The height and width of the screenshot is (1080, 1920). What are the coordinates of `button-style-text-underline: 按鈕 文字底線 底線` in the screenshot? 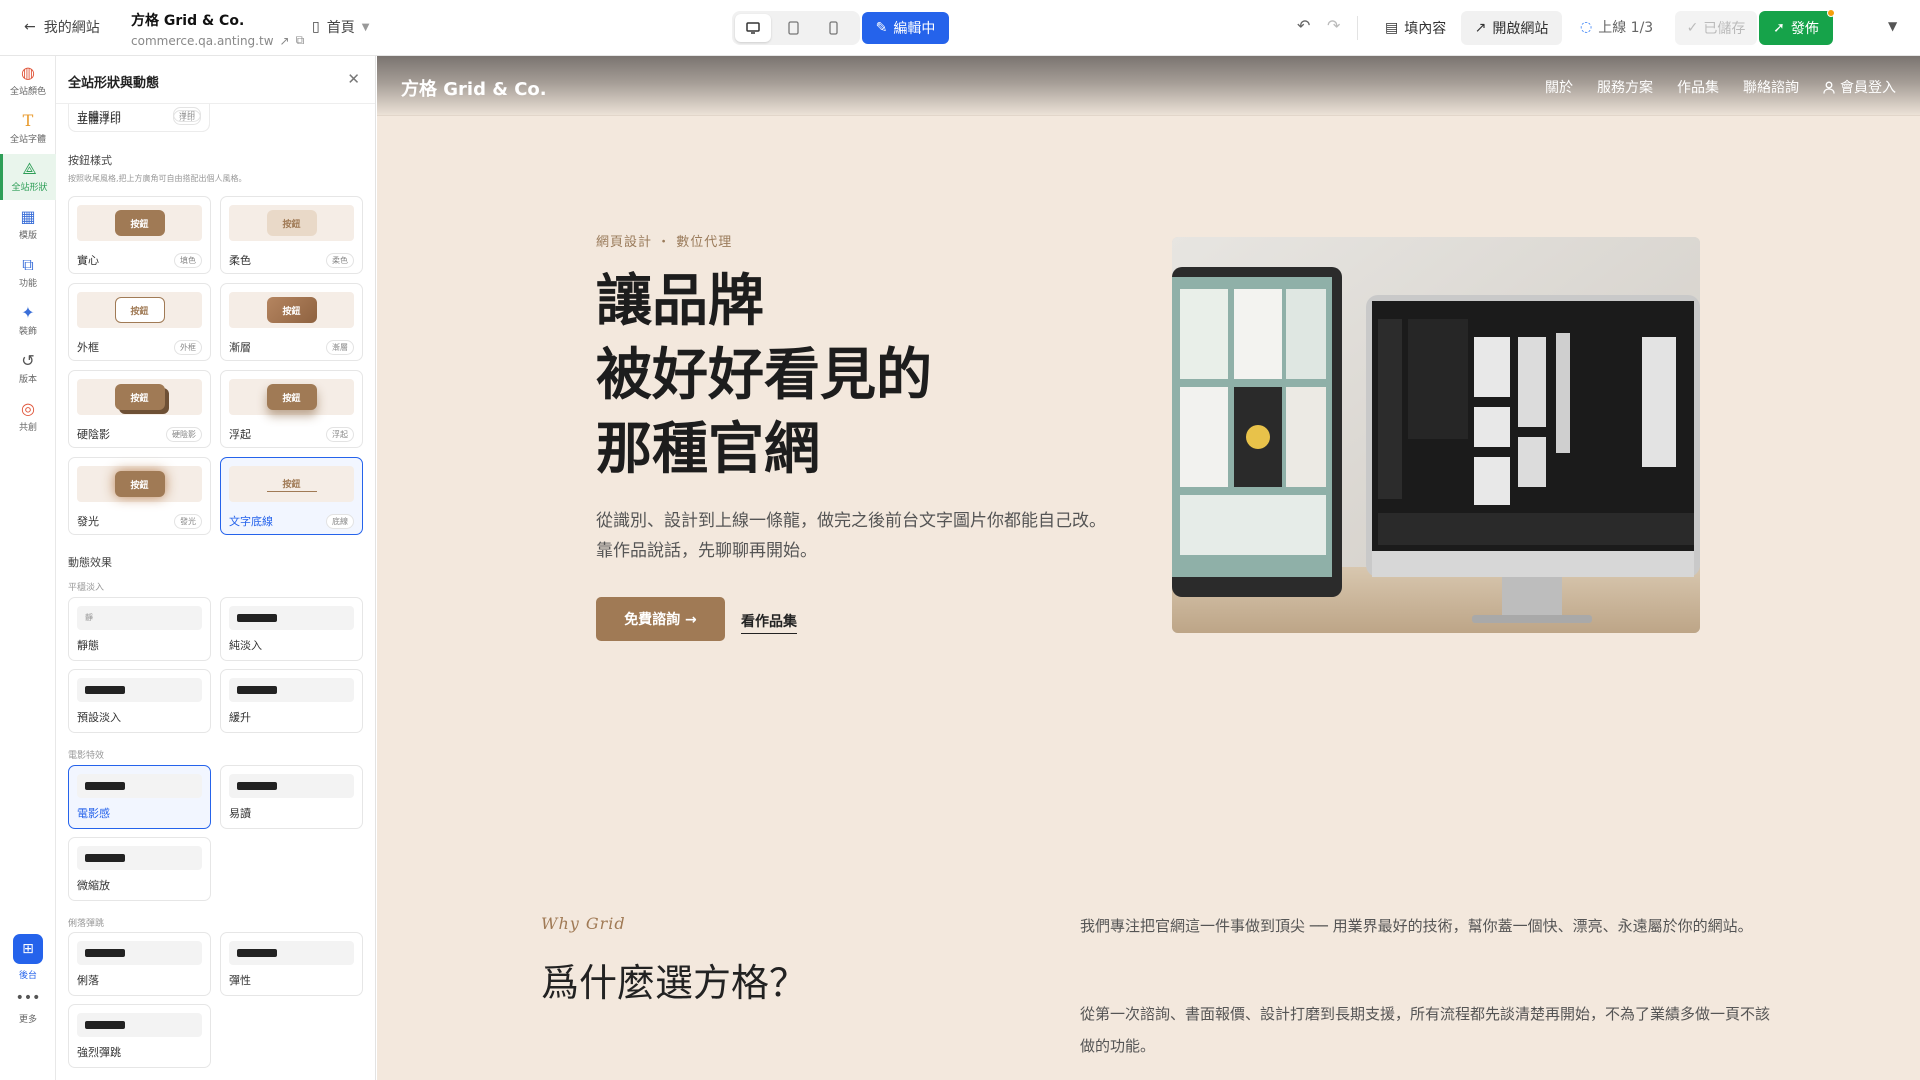 It's located at (291, 496).